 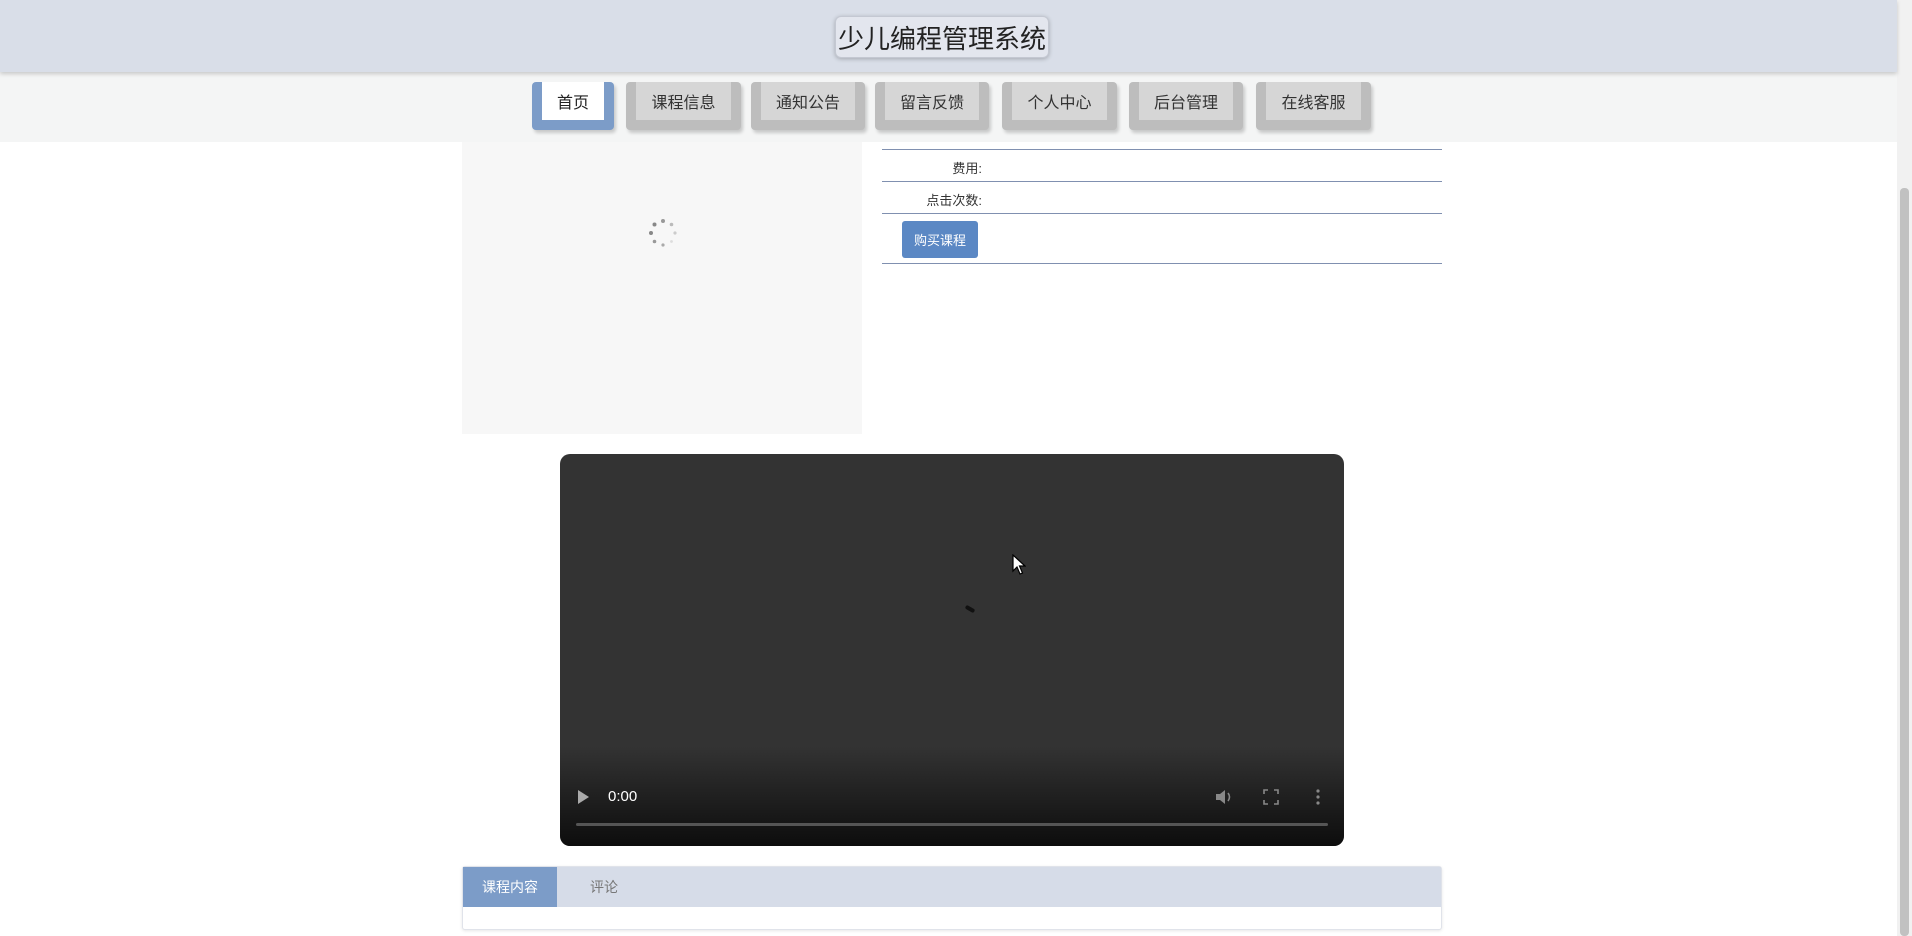 What do you see at coordinates (1224, 797) in the screenshot?
I see `volume-icon` at bounding box center [1224, 797].